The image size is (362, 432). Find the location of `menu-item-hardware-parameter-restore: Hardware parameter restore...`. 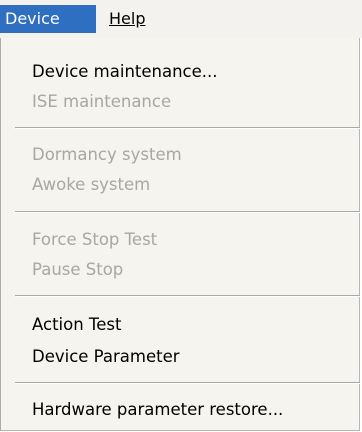

menu-item-hardware-parameter-restore: Hardware parameter restore... is located at coordinates (157, 410).